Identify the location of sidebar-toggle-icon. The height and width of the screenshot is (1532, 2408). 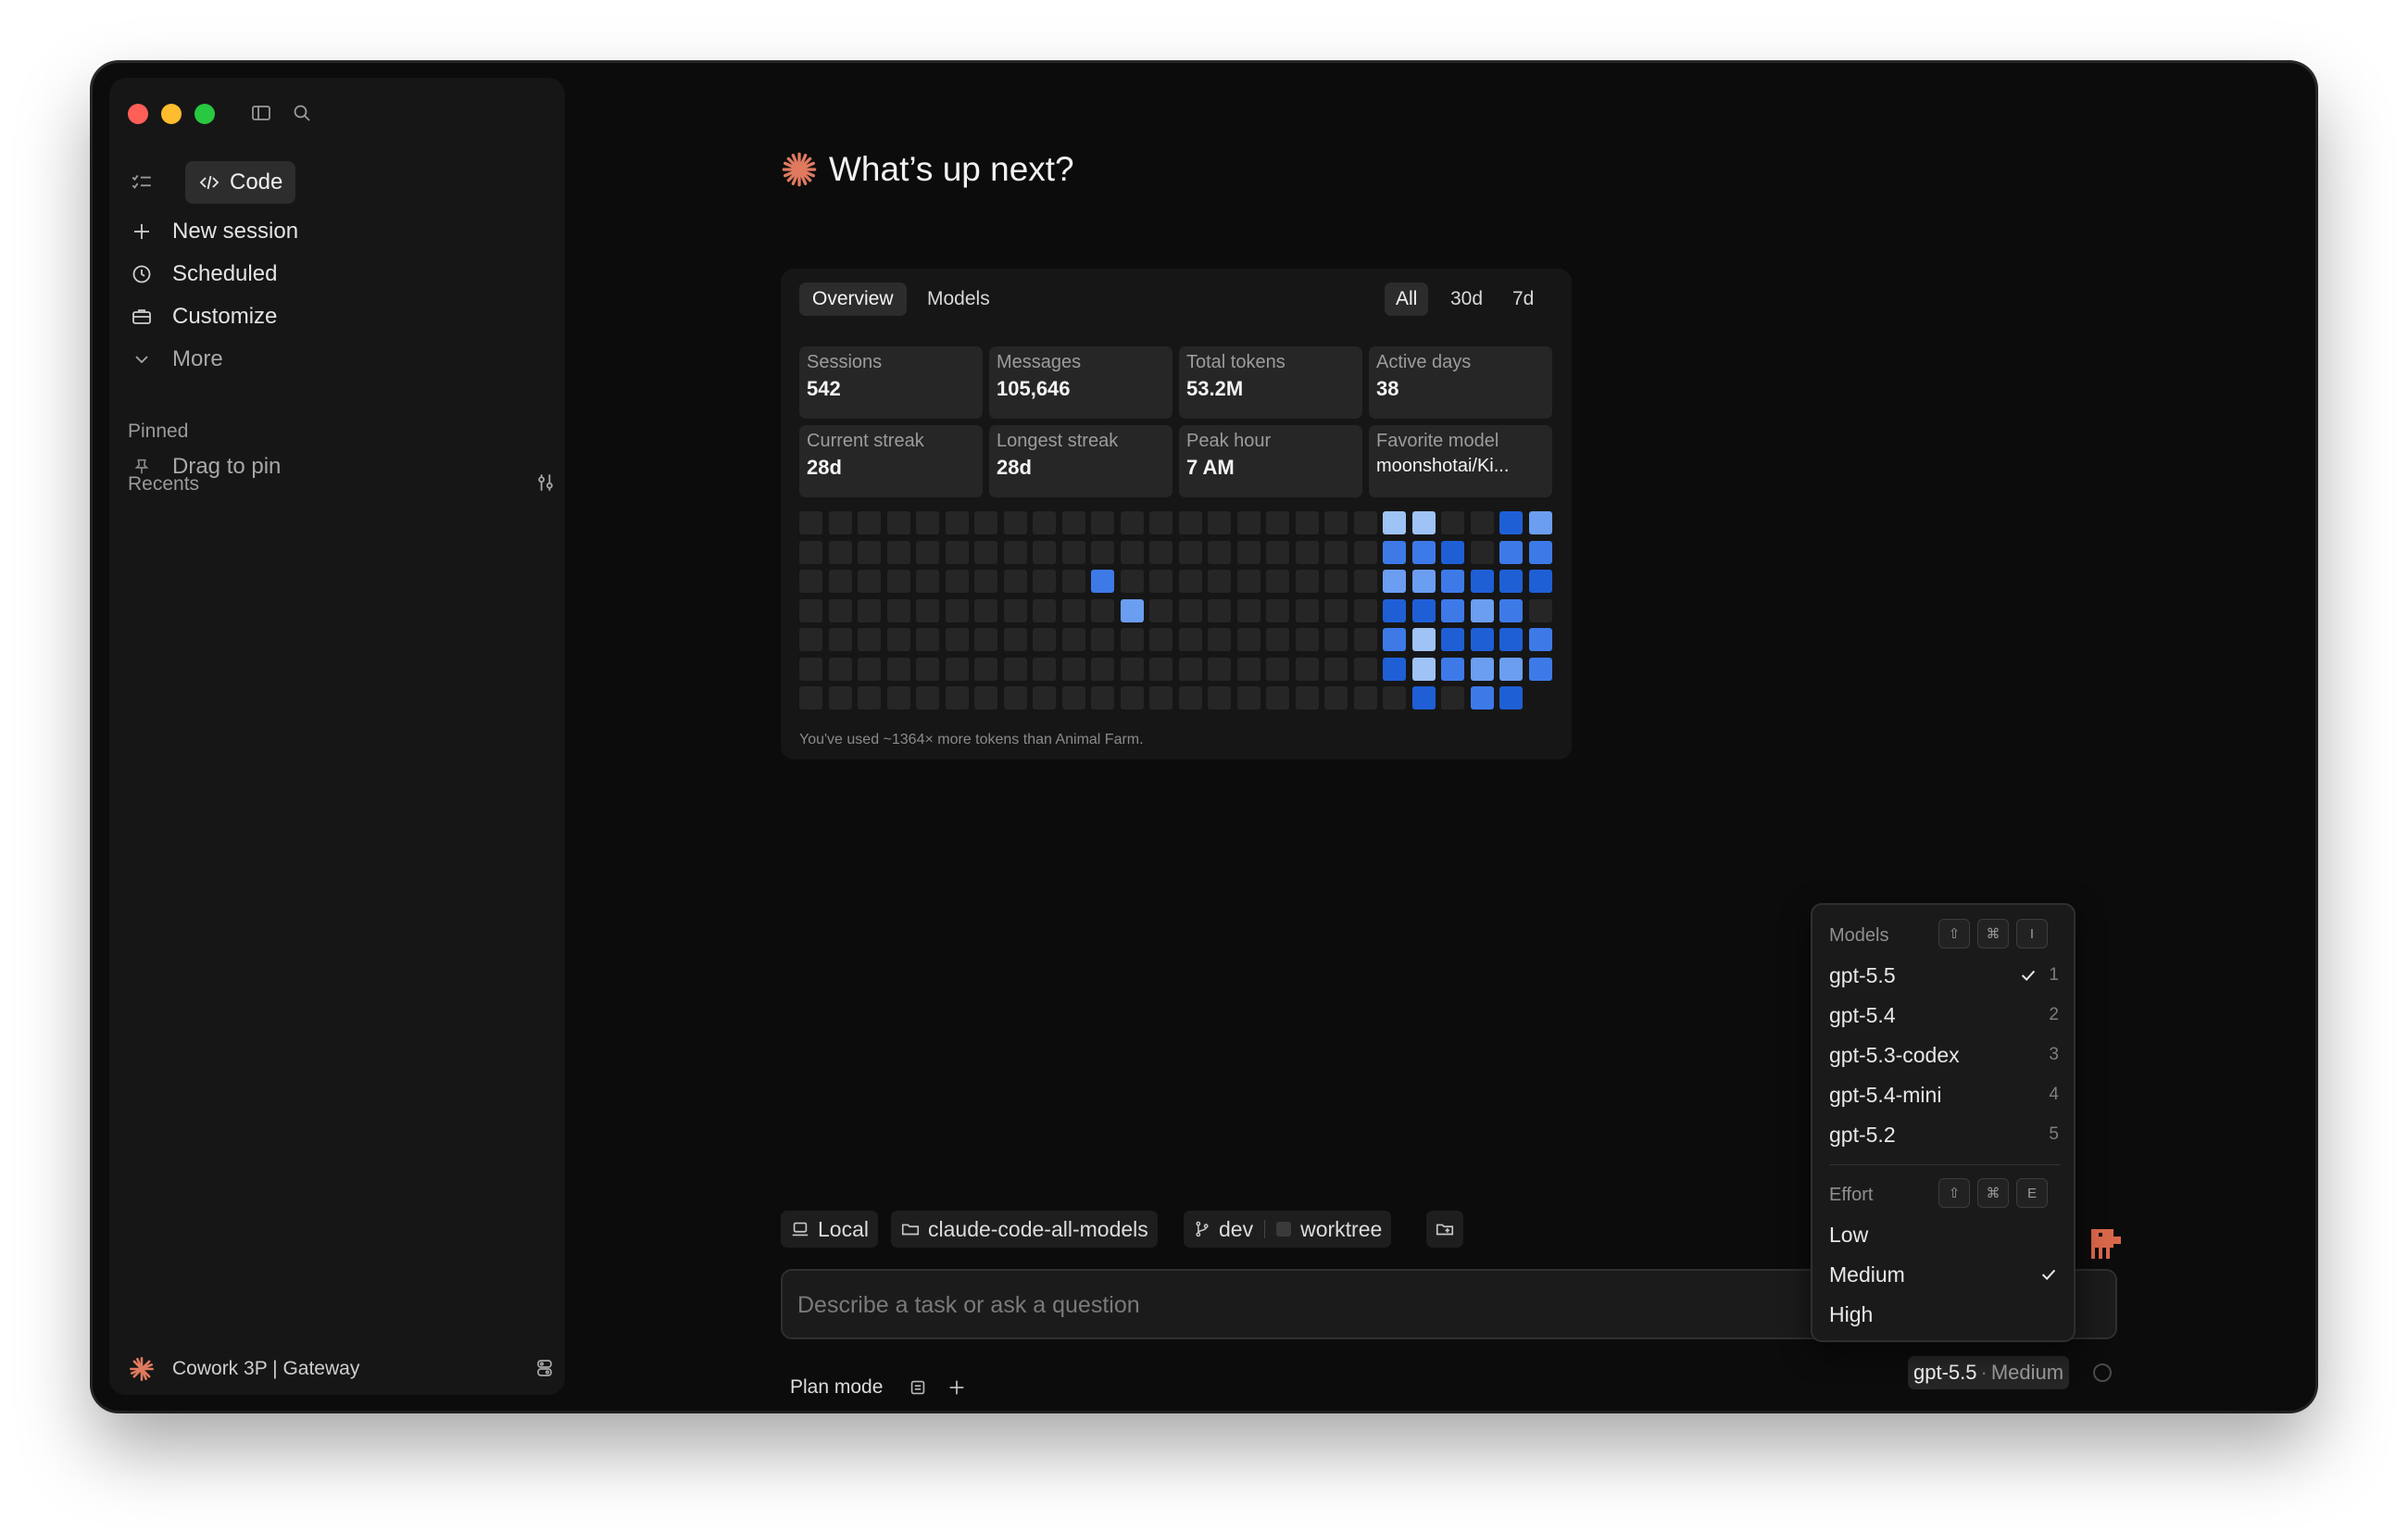
(261, 115).